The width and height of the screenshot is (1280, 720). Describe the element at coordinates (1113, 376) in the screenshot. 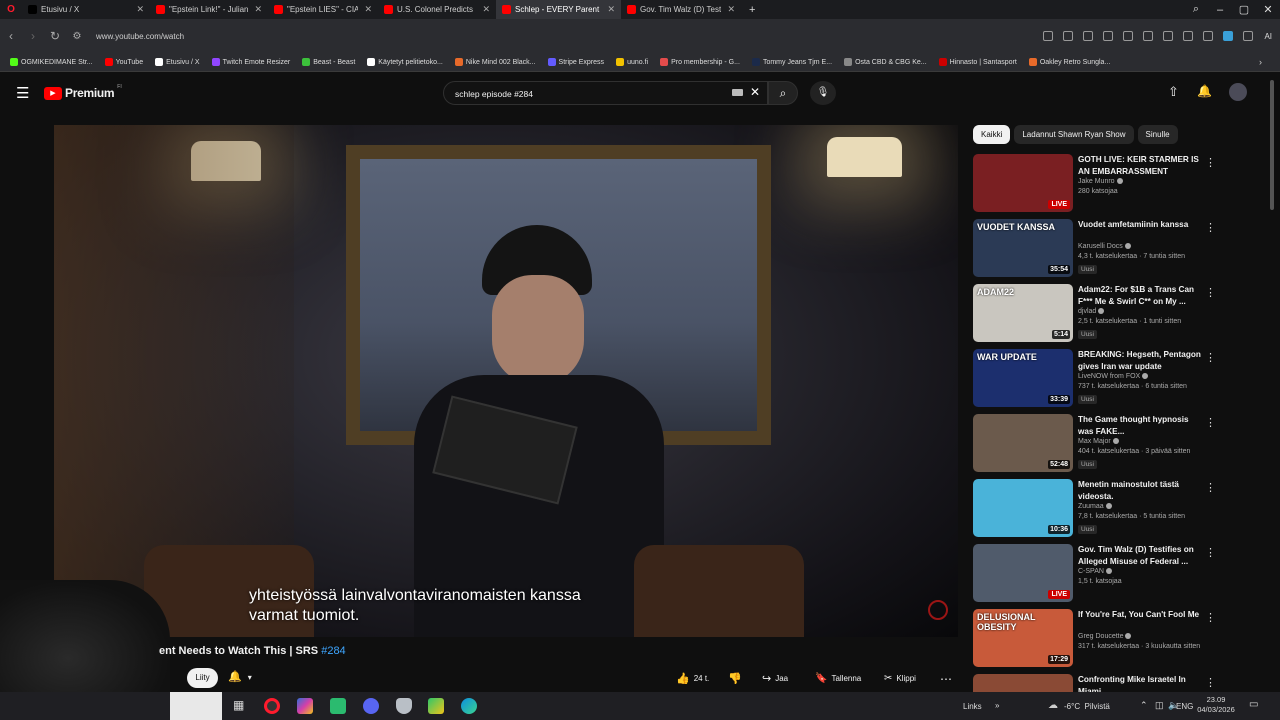

I see `channel-name: LiveNOW from FOX` at that location.